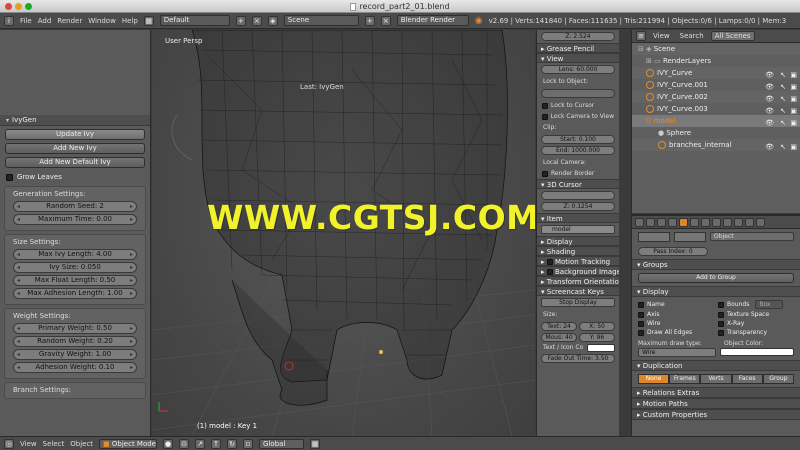 The height and width of the screenshot is (450, 800). I want to click on outliner-row-ivy-curve-002: IVY_Curve.002 👁 ↖ ▣, so click(716, 97).